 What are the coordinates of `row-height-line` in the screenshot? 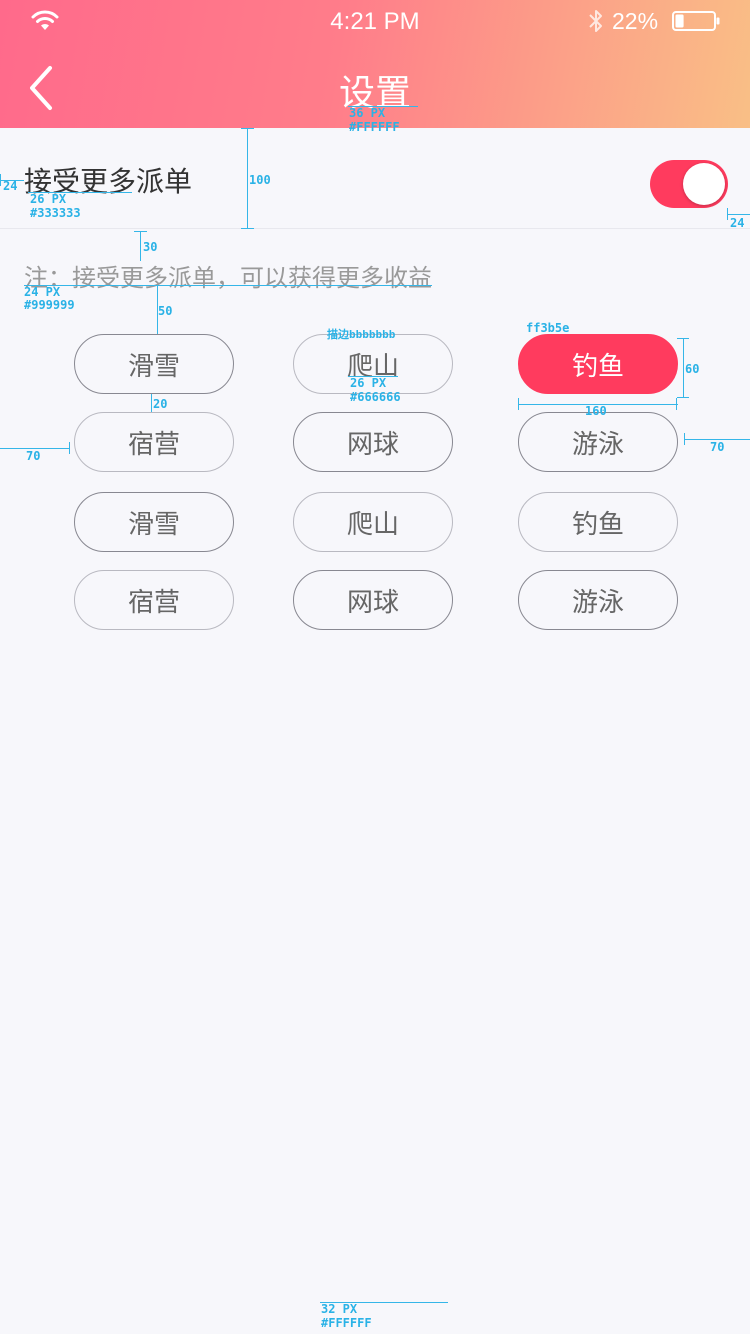 It's located at (247, 178).